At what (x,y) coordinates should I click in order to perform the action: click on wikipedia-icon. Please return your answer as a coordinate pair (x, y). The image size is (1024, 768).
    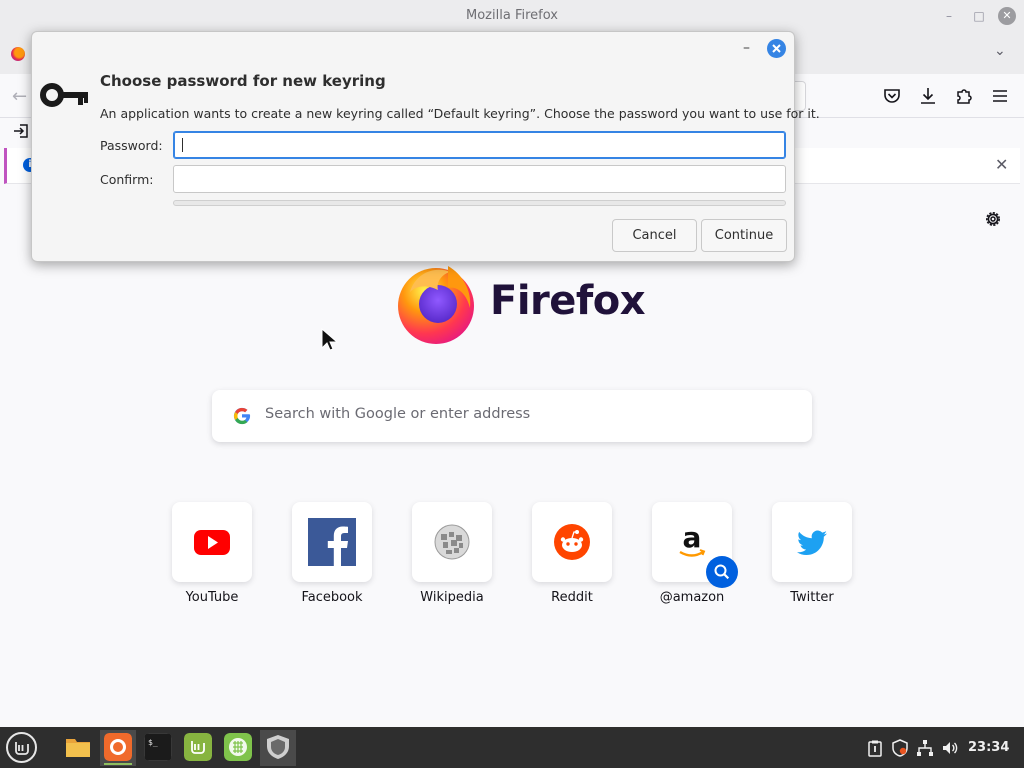
    Looking at the image, I should click on (452, 542).